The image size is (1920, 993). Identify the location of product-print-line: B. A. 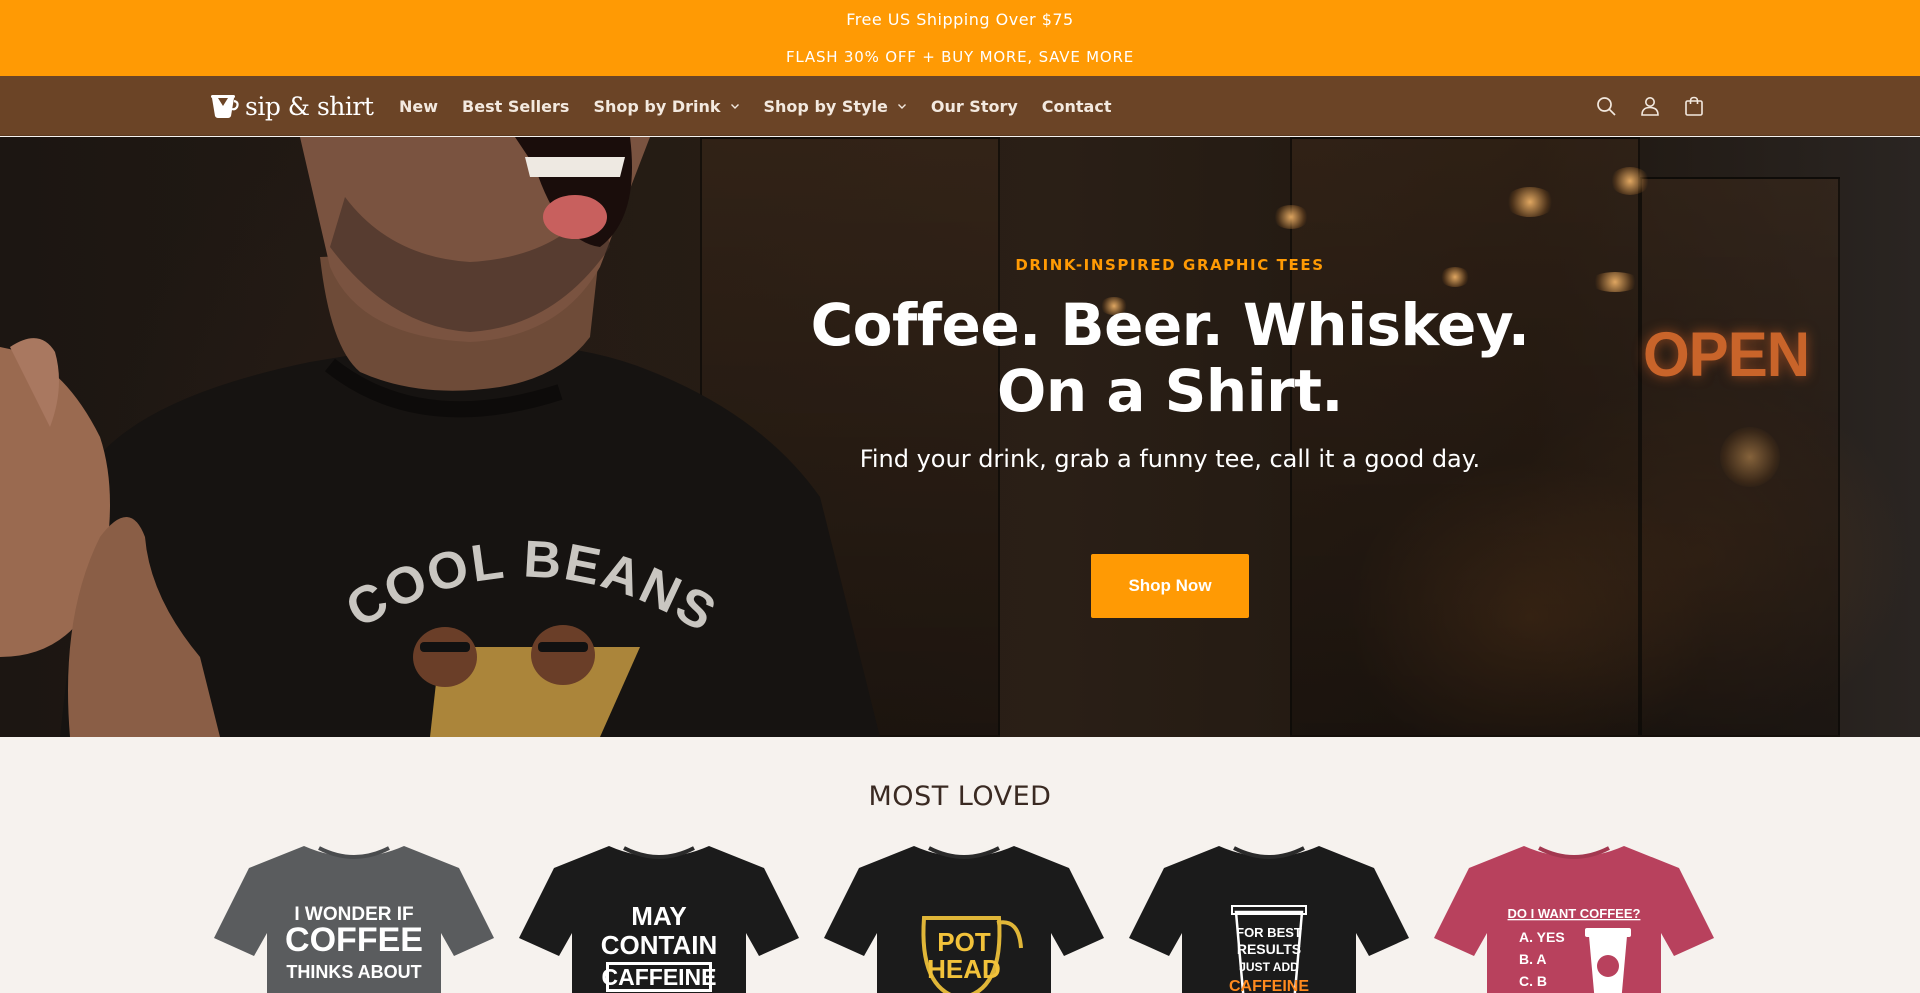
(1532, 959).